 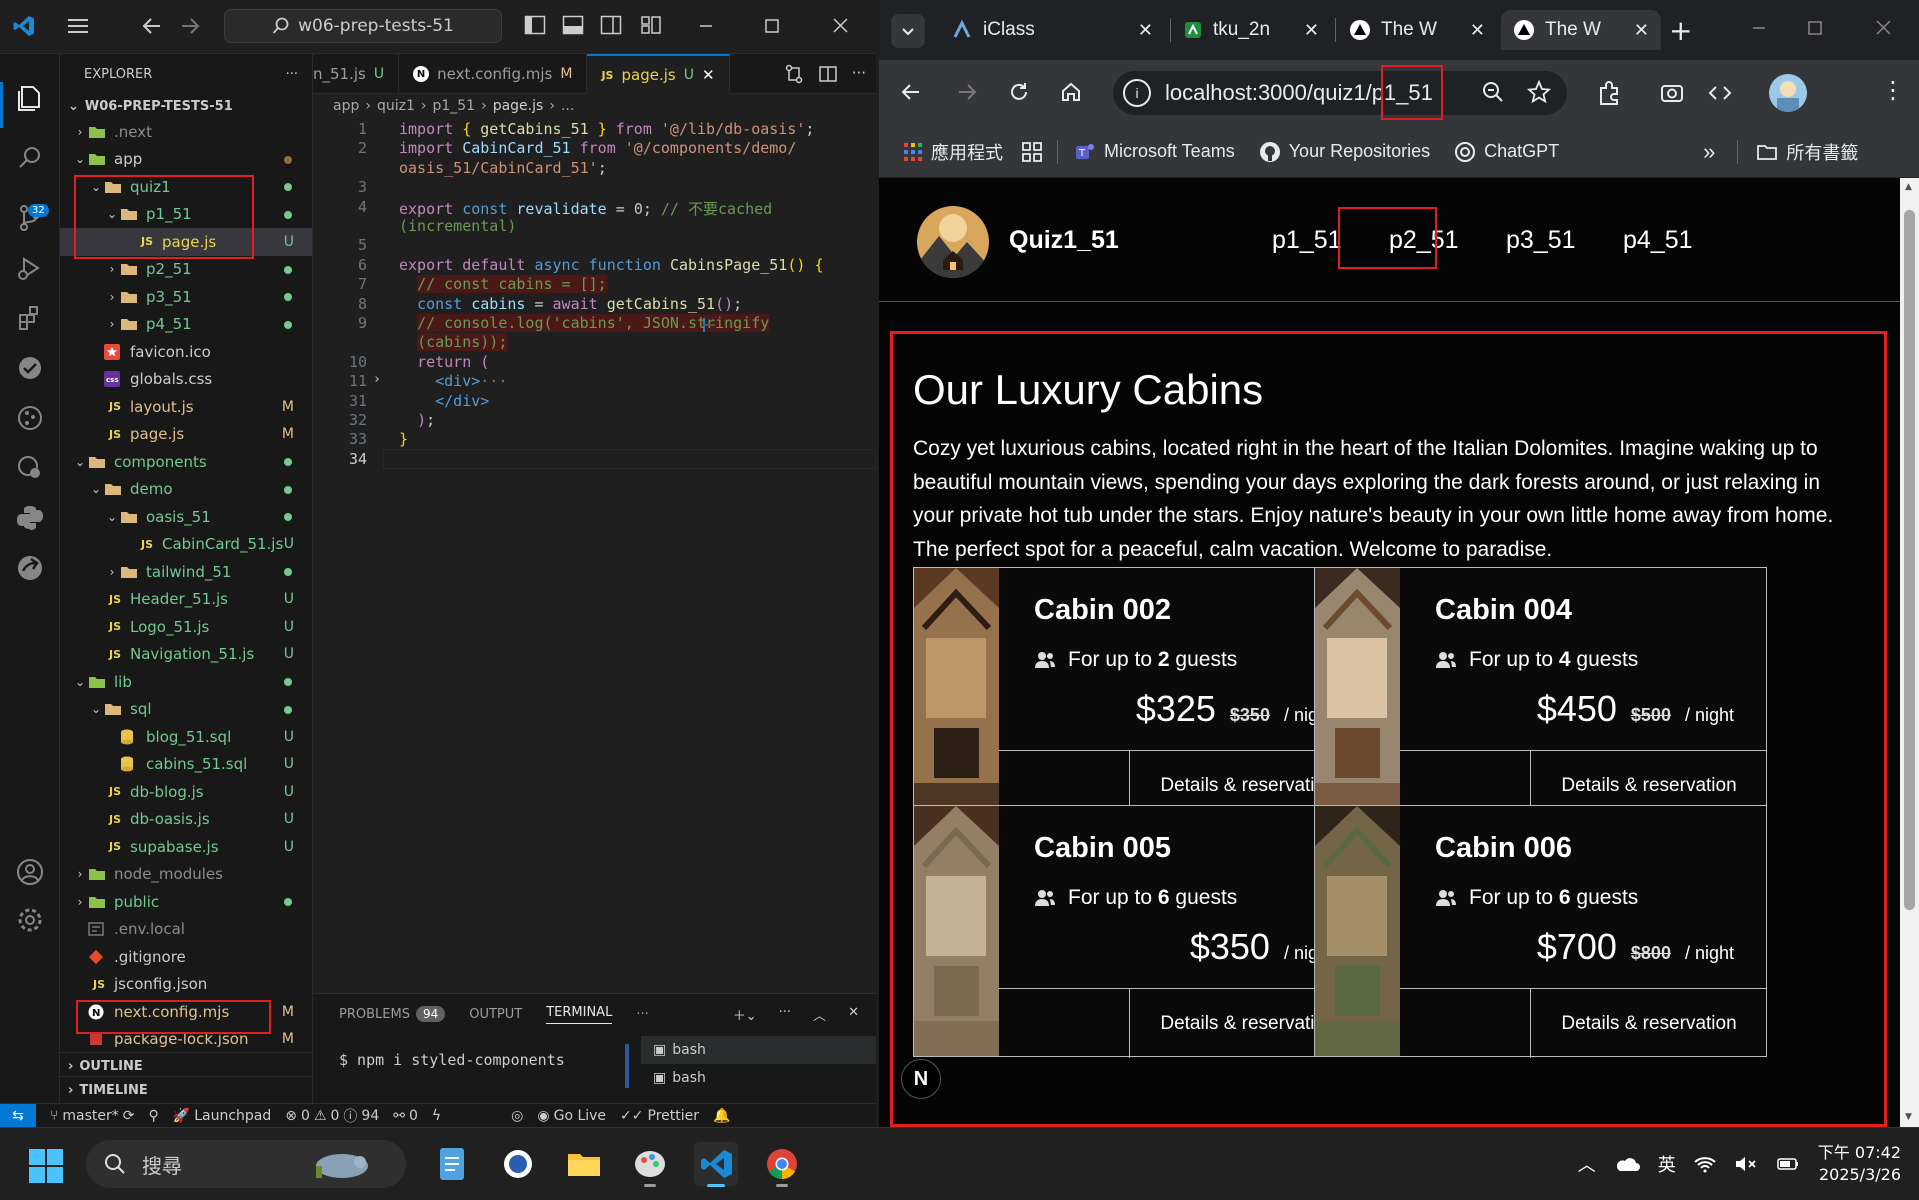 What do you see at coordinates (1908, 1117) in the screenshot?
I see `scroll-down-icon: ▼` at bounding box center [1908, 1117].